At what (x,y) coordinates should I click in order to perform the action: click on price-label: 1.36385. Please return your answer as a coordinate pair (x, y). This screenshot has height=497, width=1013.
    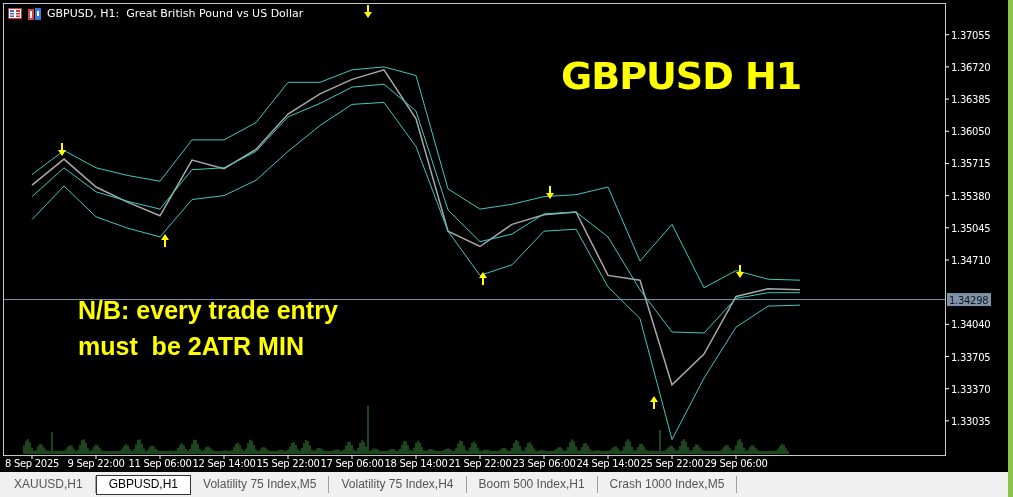
    Looking at the image, I should click on (971, 100).